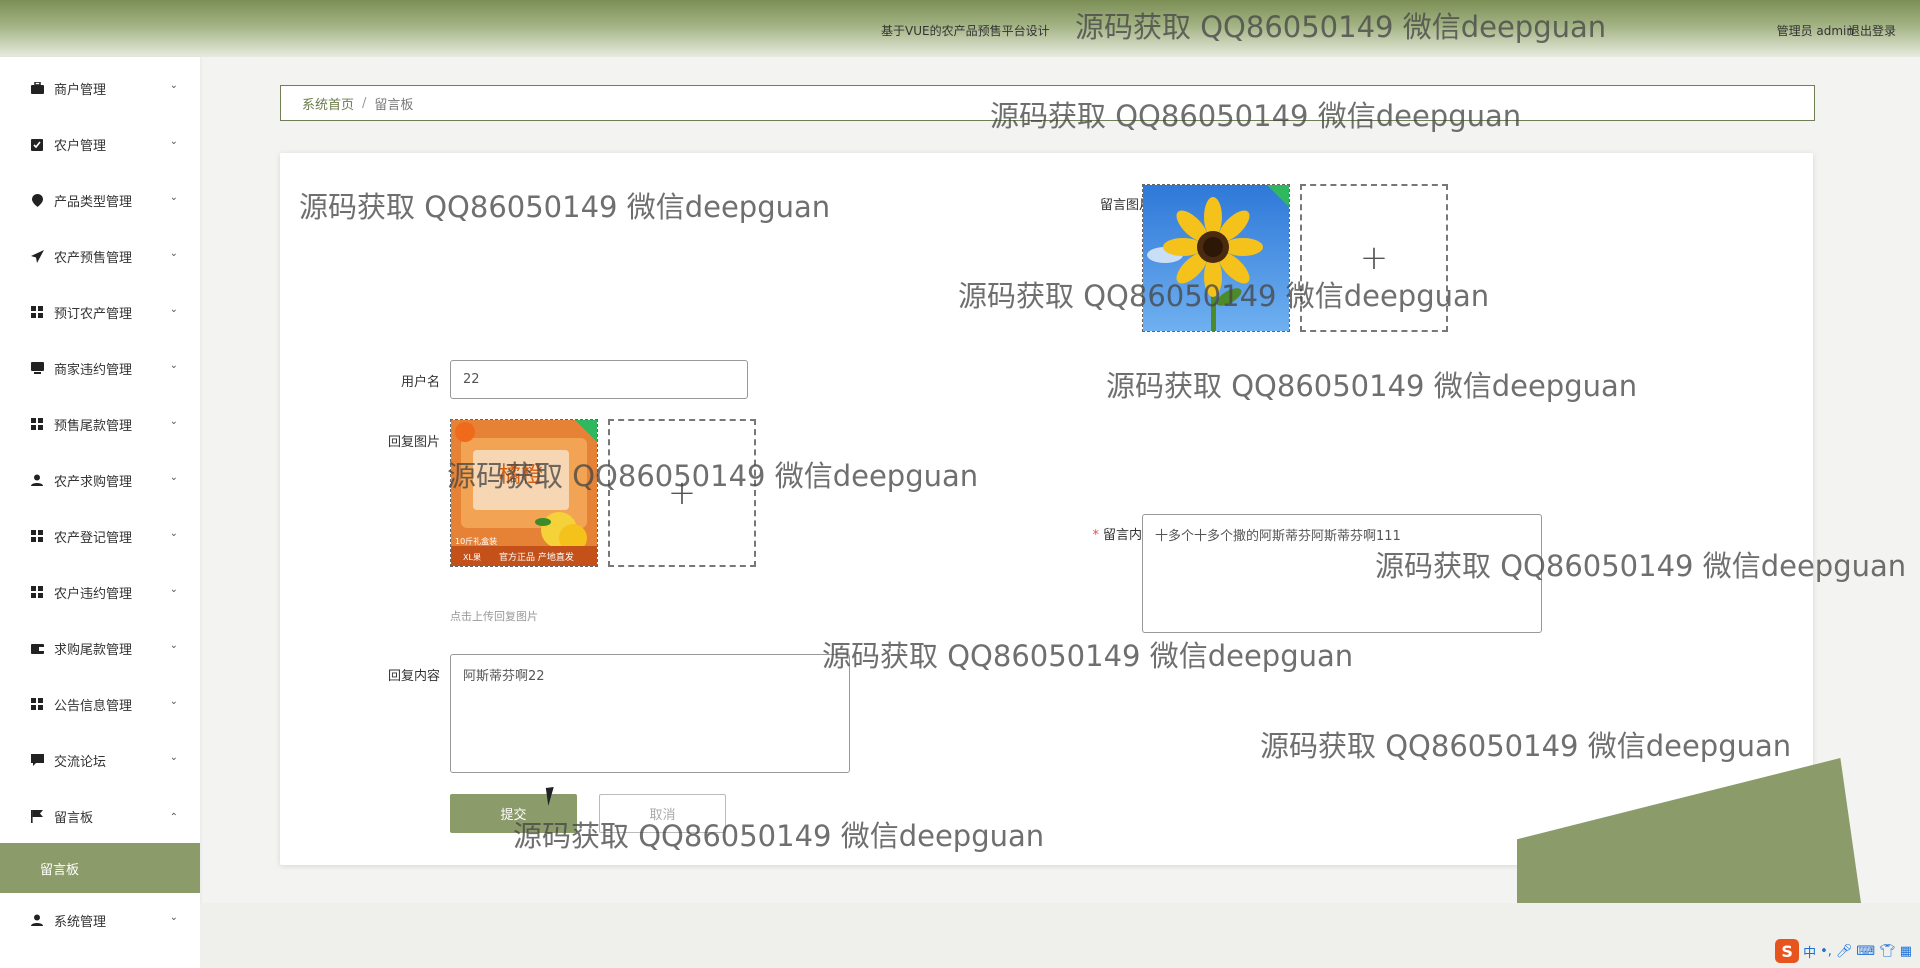 Image resolution: width=1920 pixels, height=968 pixels. What do you see at coordinates (93, 258) in the screenshot?
I see `sidebar-item-label: 农产预售管理` at bounding box center [93, 258].